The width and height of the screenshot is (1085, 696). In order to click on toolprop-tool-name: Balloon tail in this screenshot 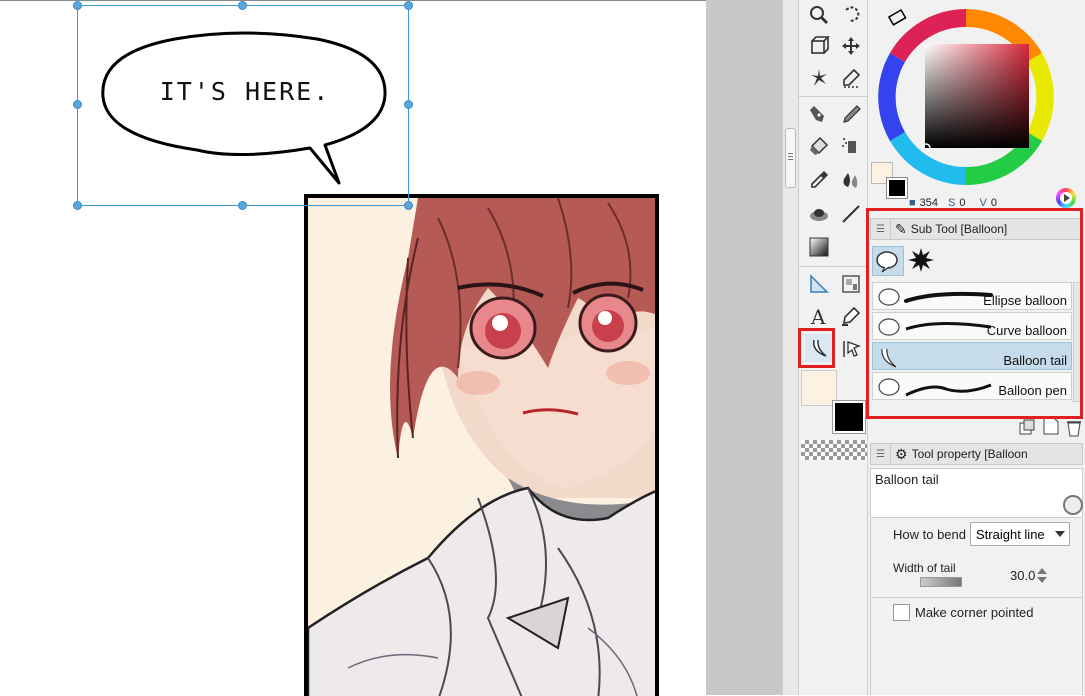, I will do `click(907, 479)`.